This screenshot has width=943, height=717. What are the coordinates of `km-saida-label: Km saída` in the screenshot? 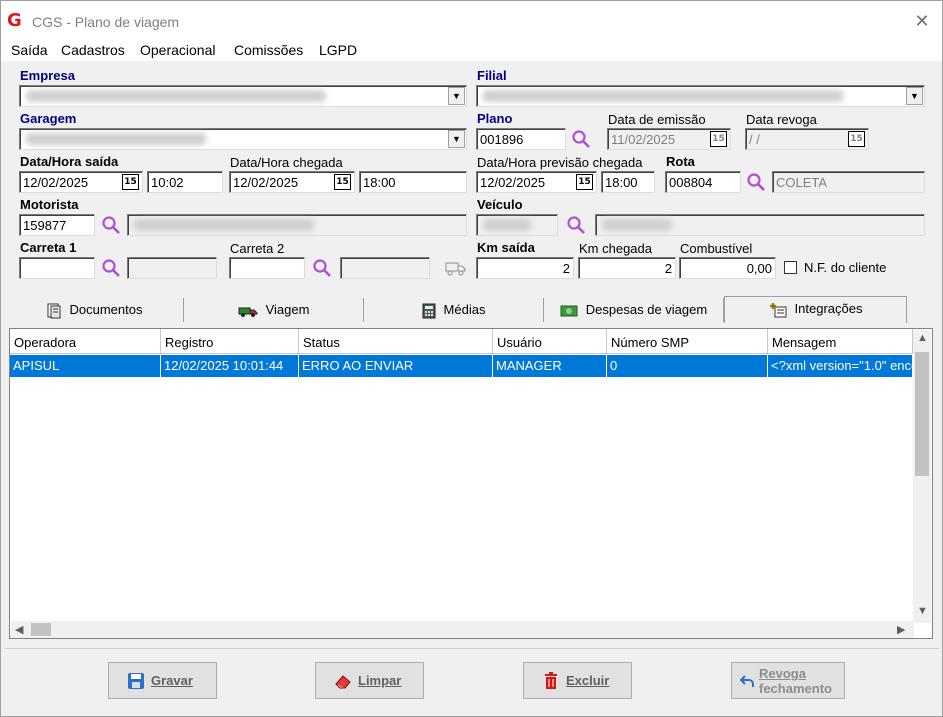 It's located at (506, 247).